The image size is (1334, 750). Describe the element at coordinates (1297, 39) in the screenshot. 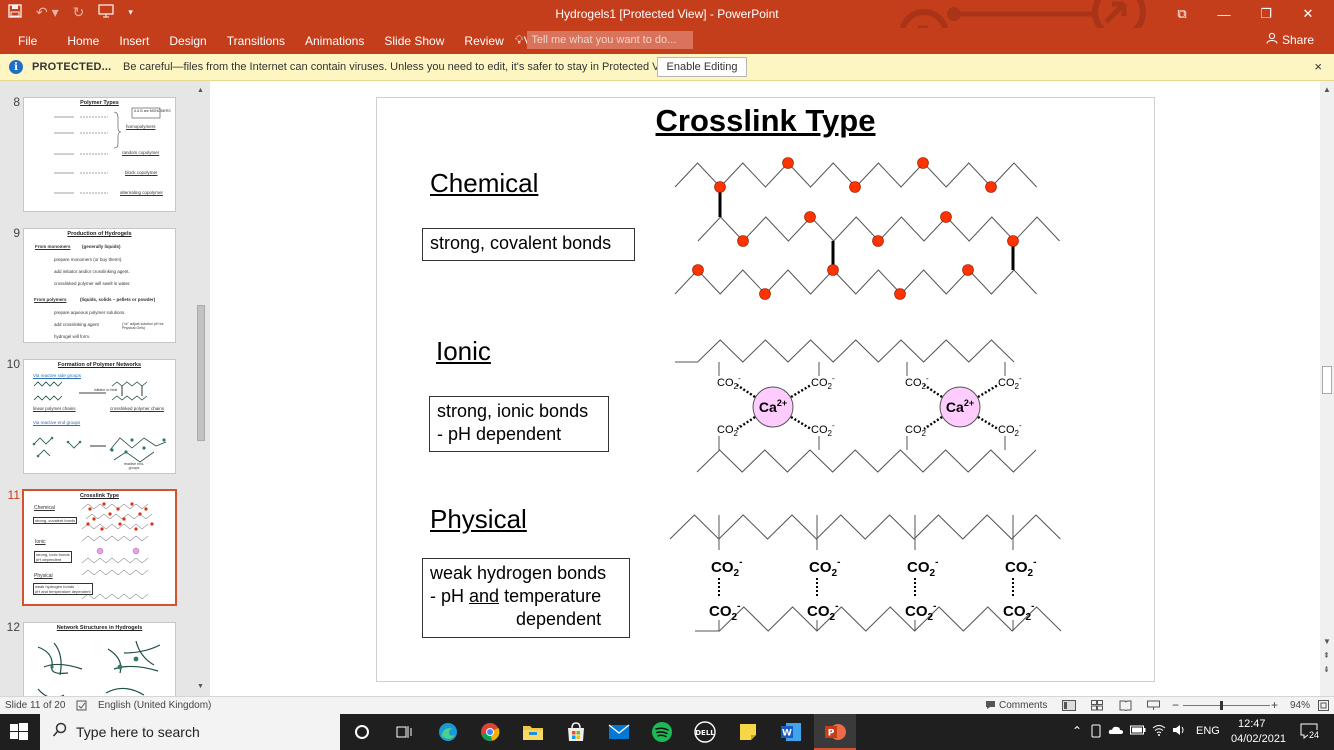

I see `share-label: Share` at that location.